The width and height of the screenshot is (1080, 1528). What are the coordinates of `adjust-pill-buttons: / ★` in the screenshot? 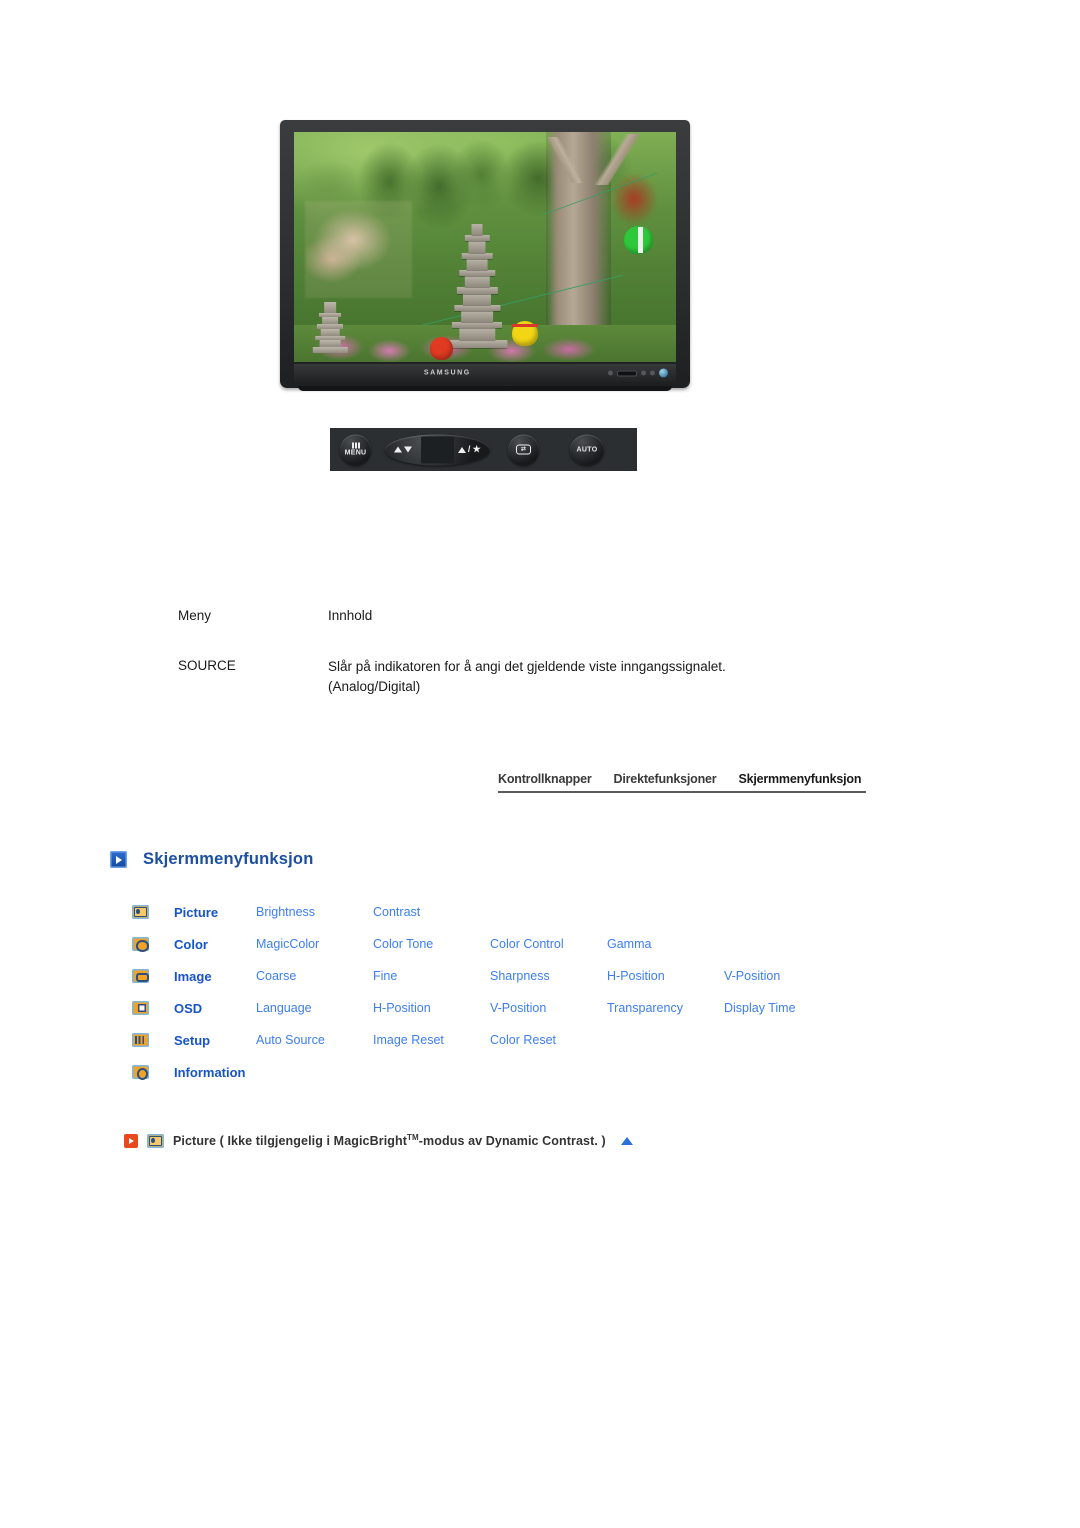 It's located at (437, 449).